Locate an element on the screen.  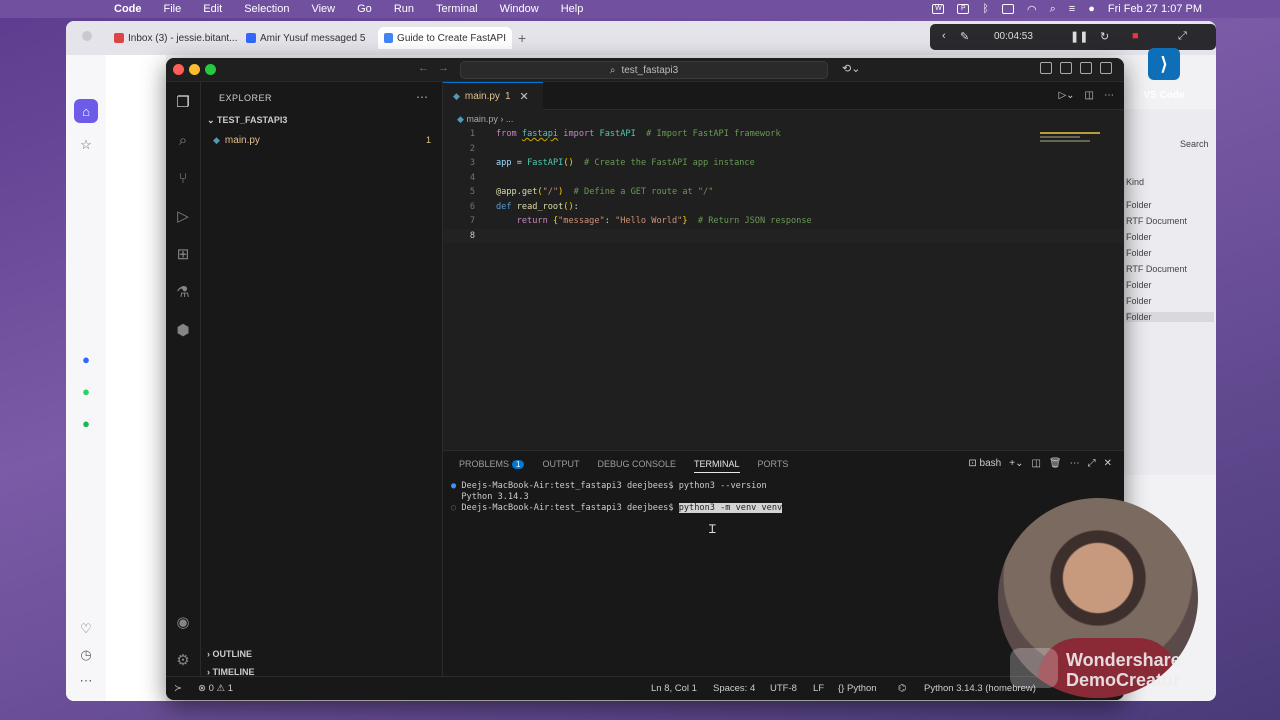
menu-help: Help is located at coordinates (572, 9).